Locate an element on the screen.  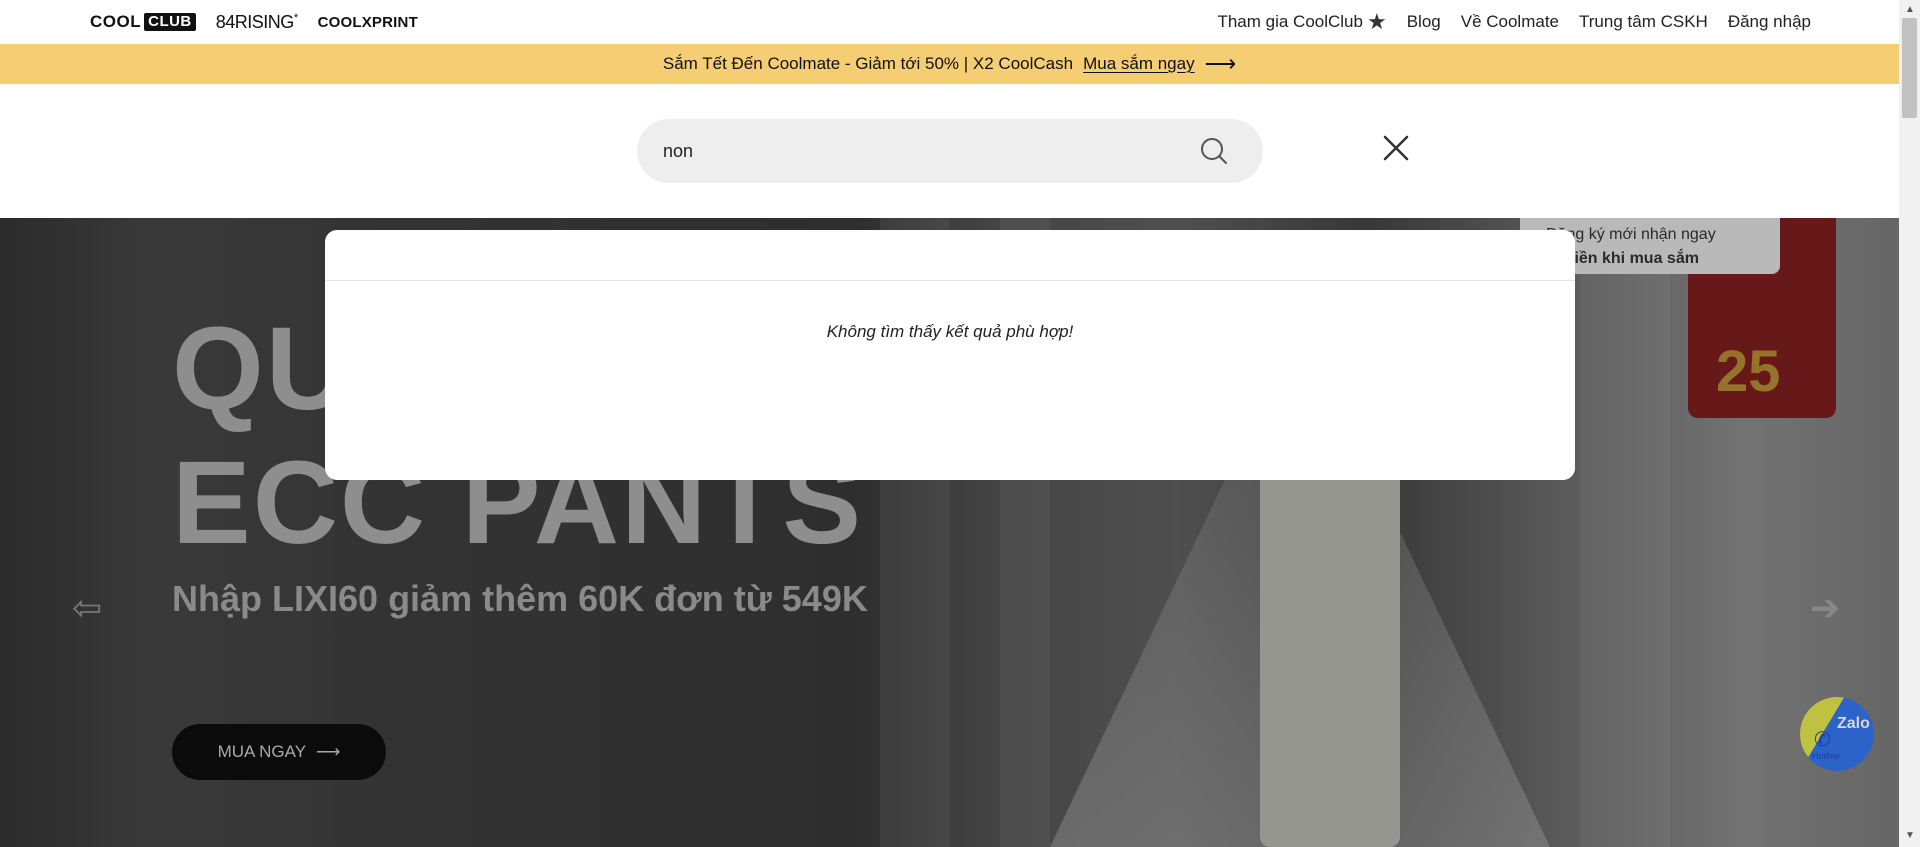
nav-blog: Blog is located at coordinates (1424, 22).